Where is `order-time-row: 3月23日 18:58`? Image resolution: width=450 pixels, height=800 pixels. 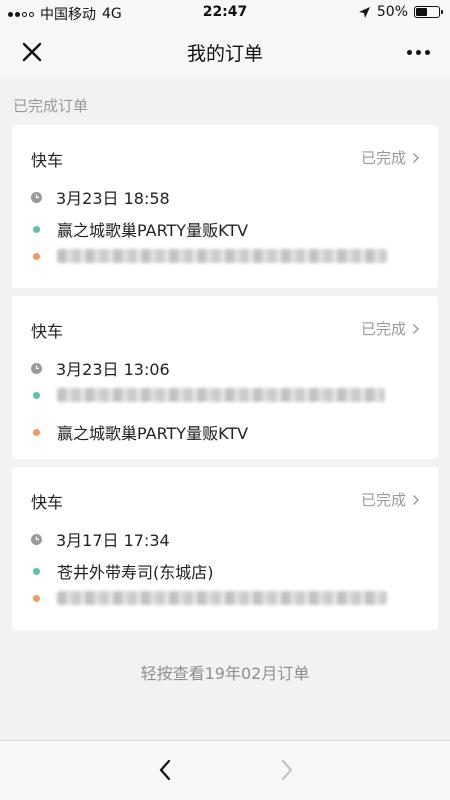
order-time-row: 3月23日 18:58 is located at coordinates (100, 197).